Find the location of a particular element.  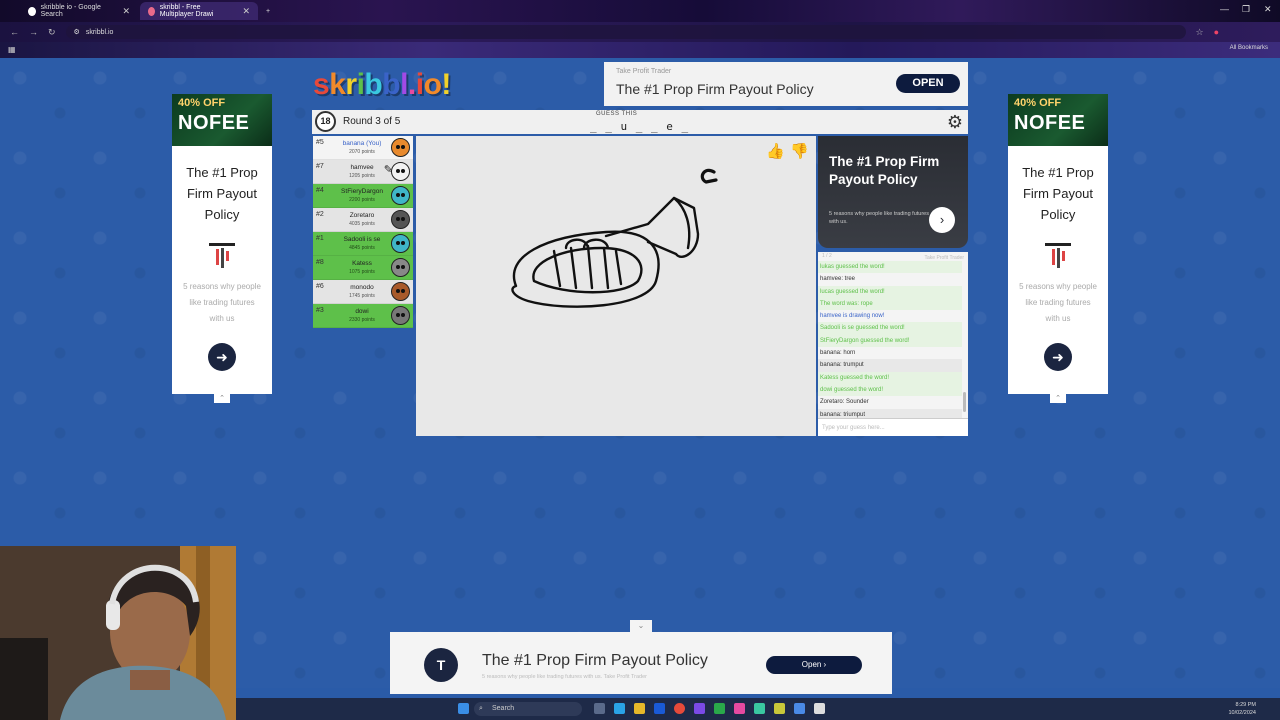

clock-time: 8:29 PM is located at coordinates (1245, 705).